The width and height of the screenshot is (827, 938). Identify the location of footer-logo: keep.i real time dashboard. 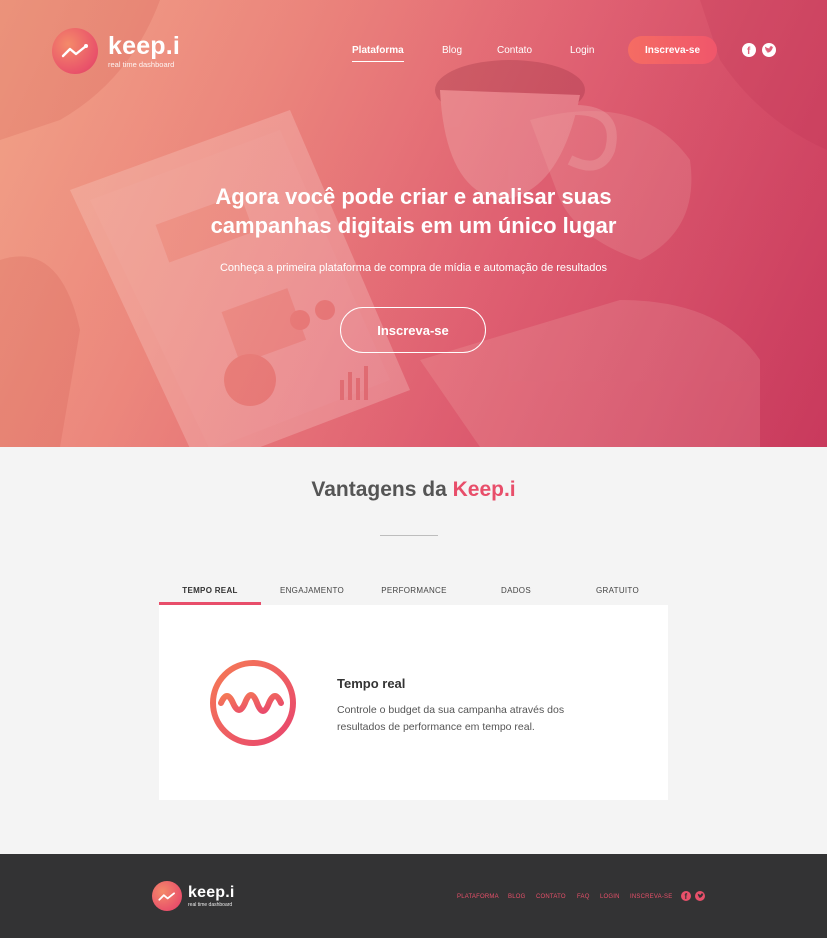
(193, 896).